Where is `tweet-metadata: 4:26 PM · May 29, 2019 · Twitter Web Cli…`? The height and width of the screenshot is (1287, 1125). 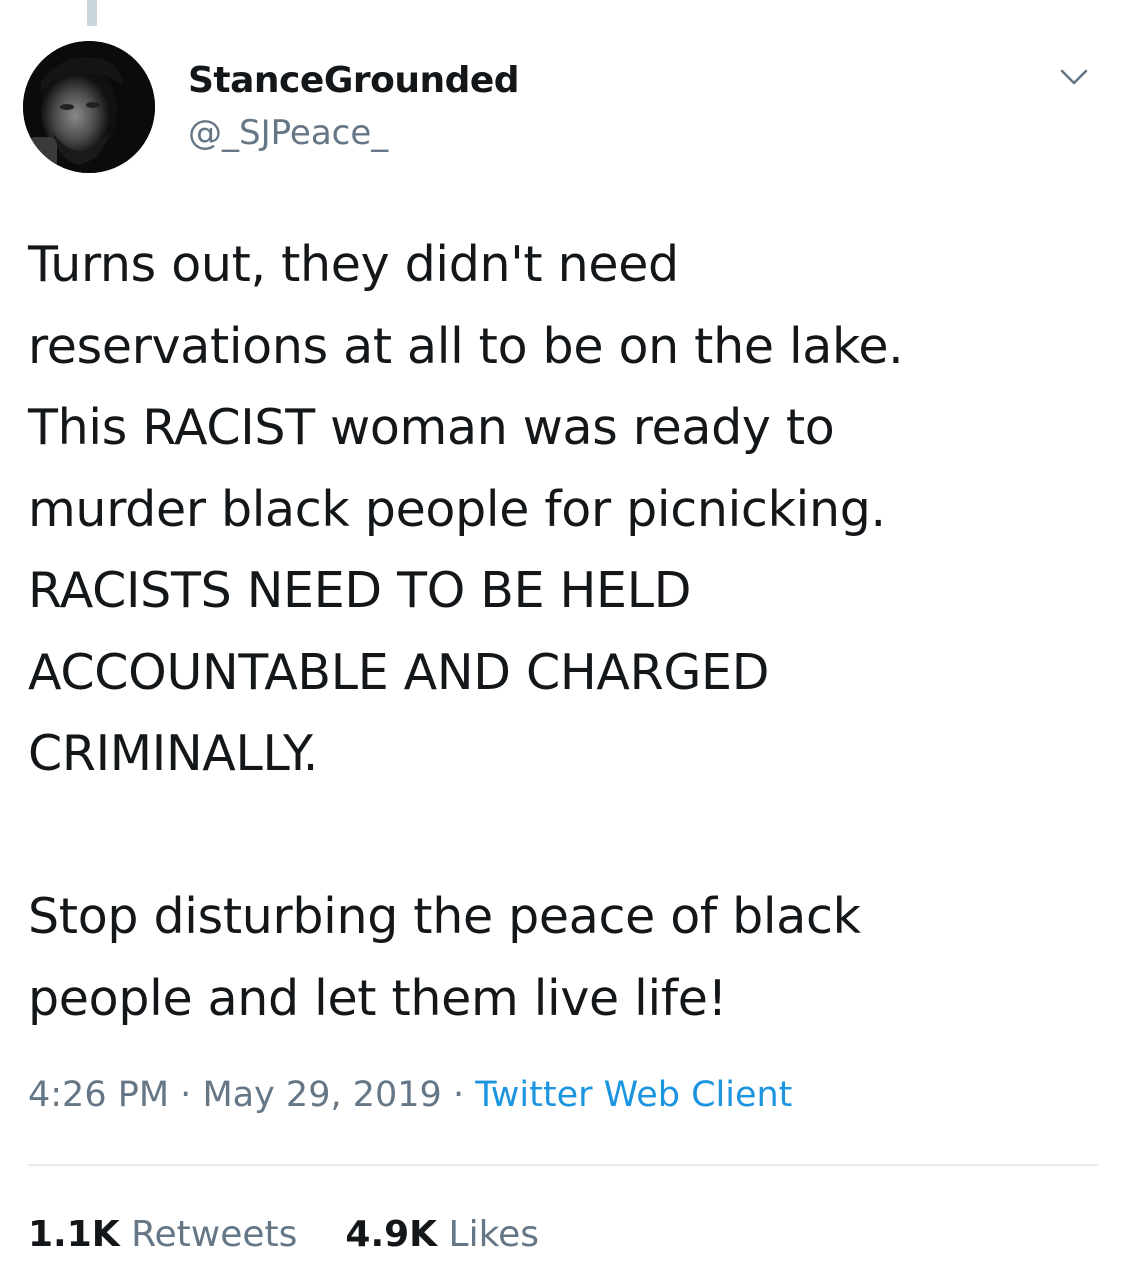 tweet-metadata: 4:26 PM · May 29, 2019 · Twitter Web Cli… is located at coordinates (410, 1095).